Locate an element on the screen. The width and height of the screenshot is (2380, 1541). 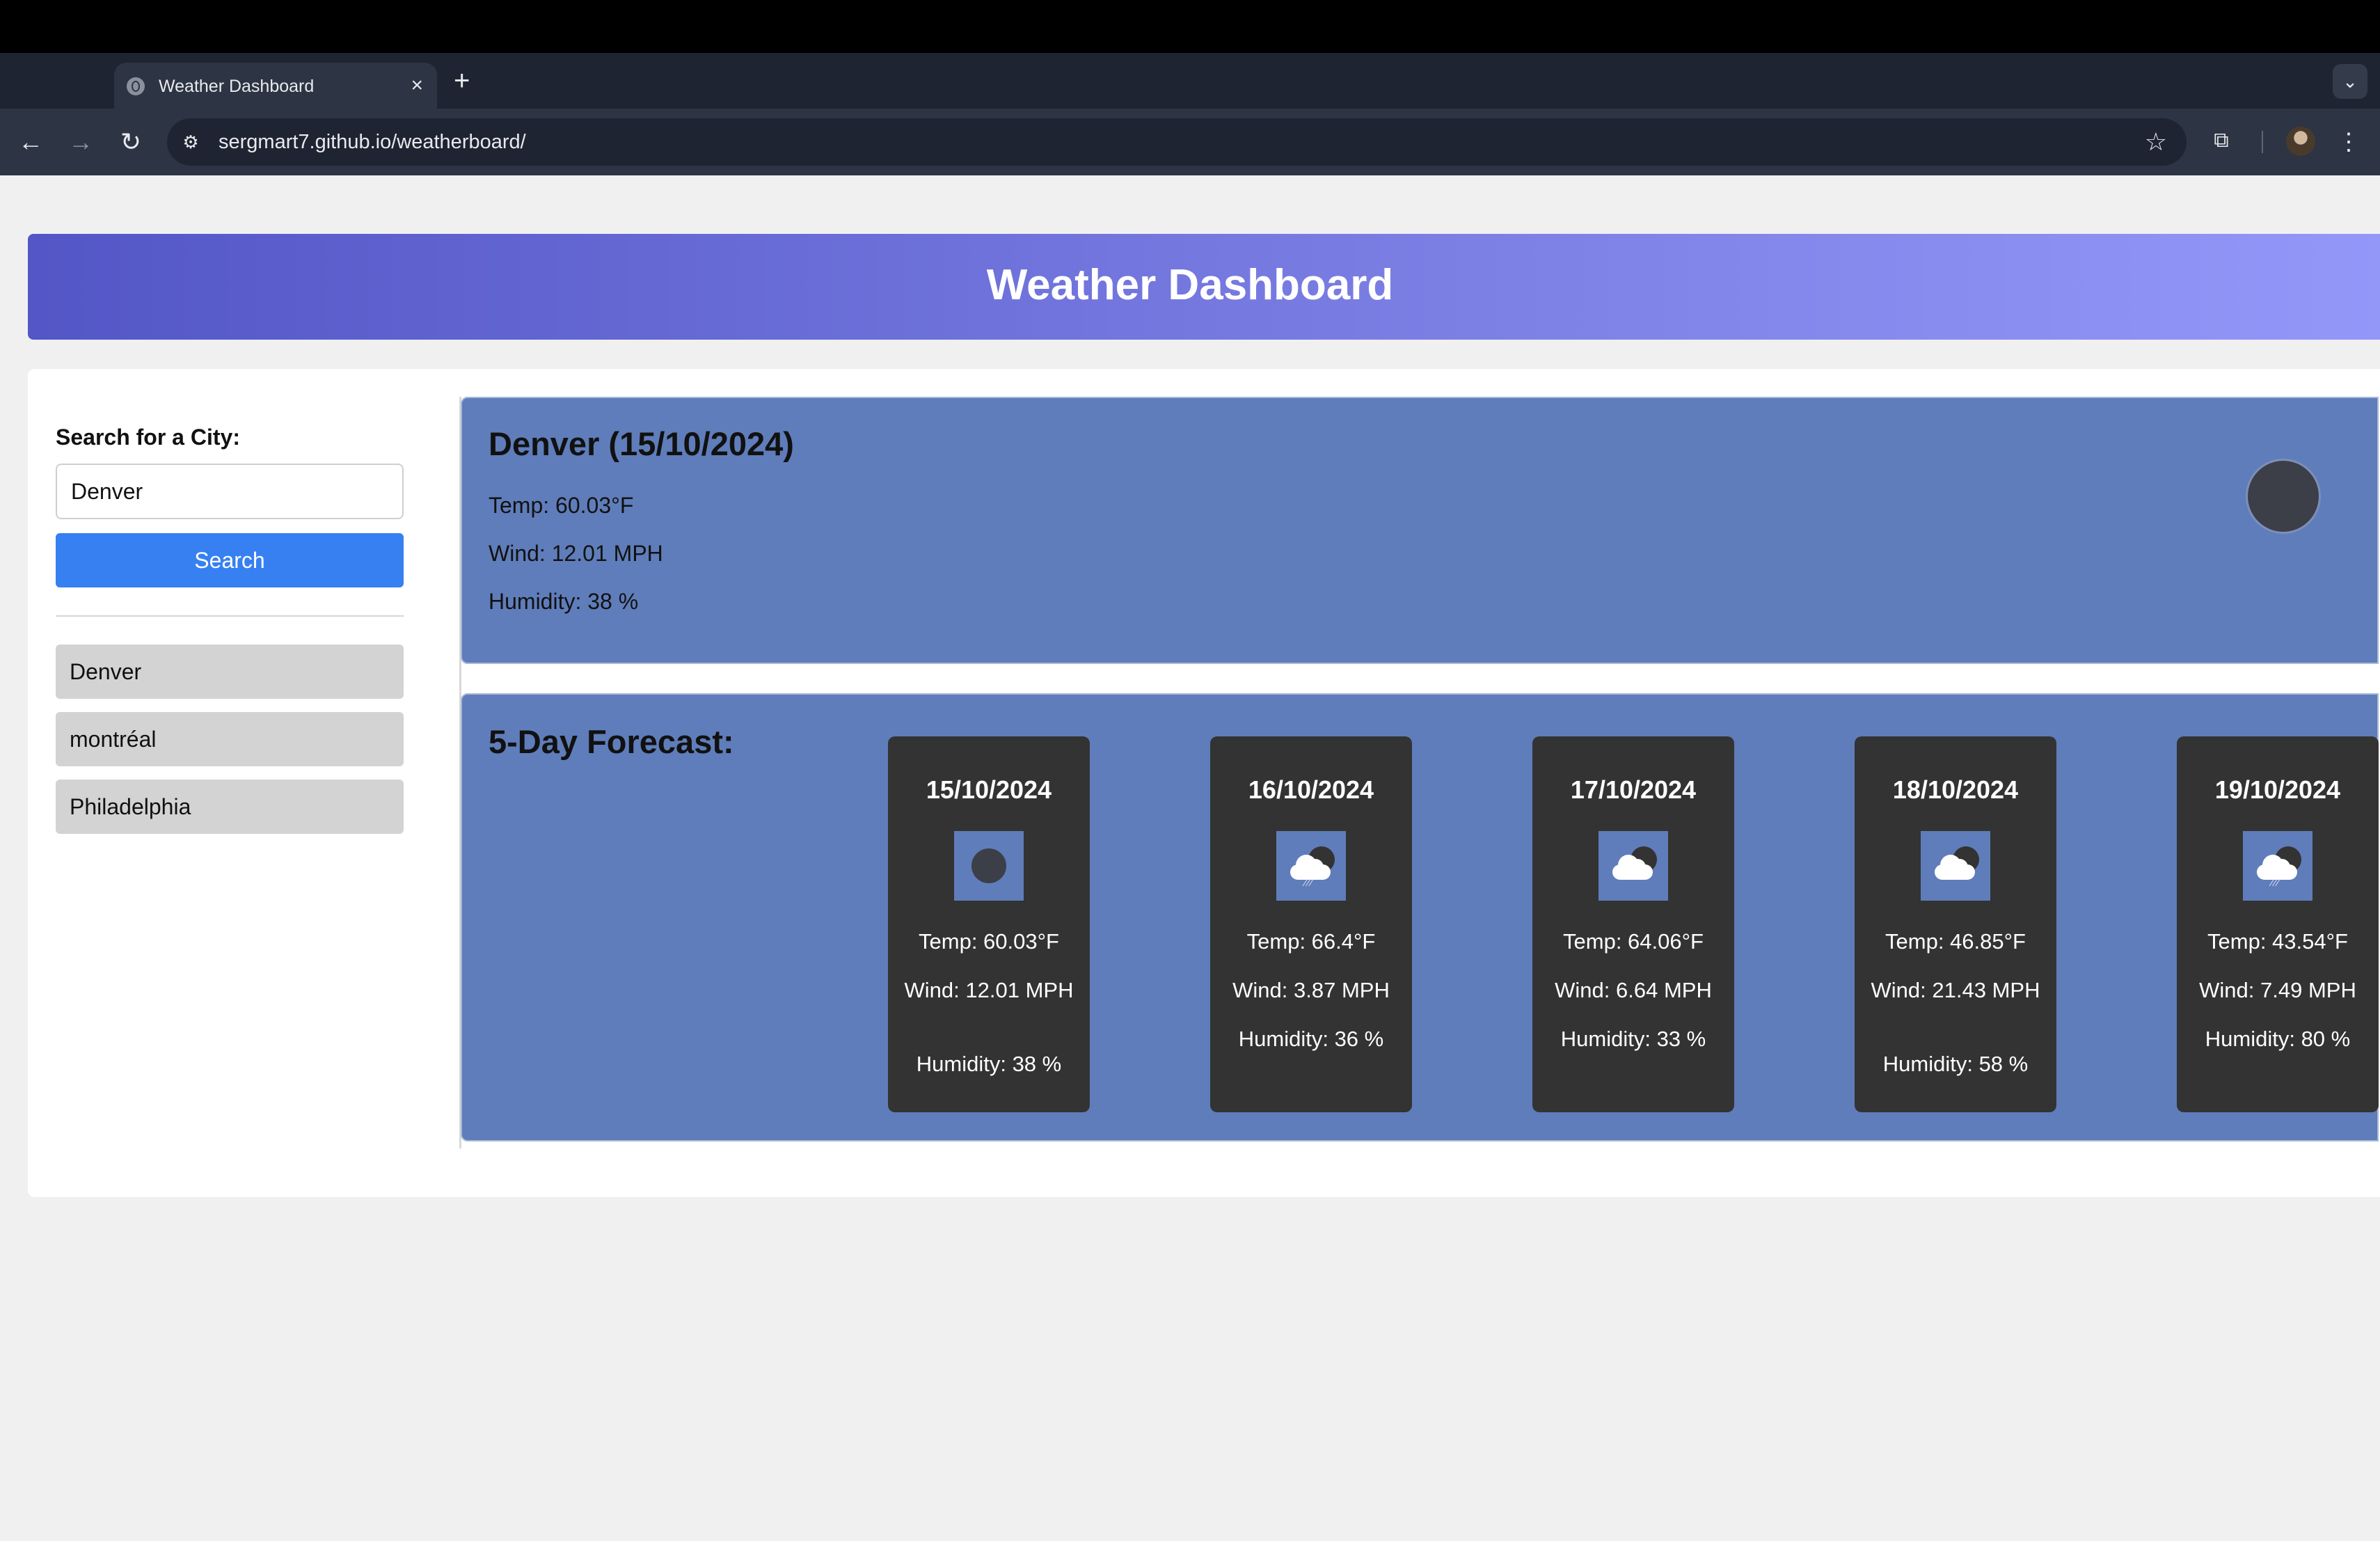
tab-search-chevron-icon: ⌄ is located at coordinates (2350, 81).